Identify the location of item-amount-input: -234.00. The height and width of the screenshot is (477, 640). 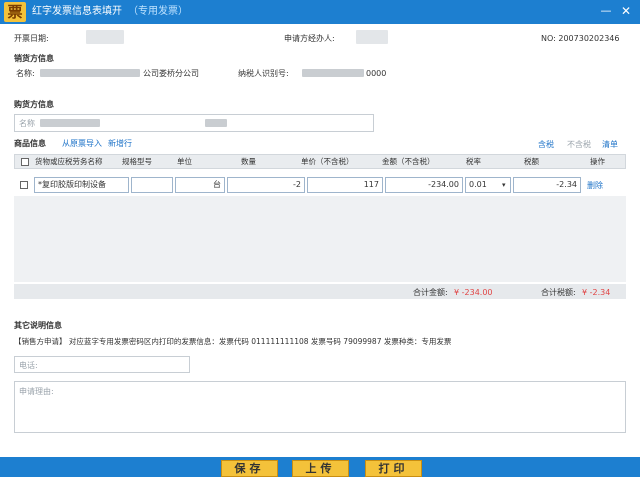
(424, 185).